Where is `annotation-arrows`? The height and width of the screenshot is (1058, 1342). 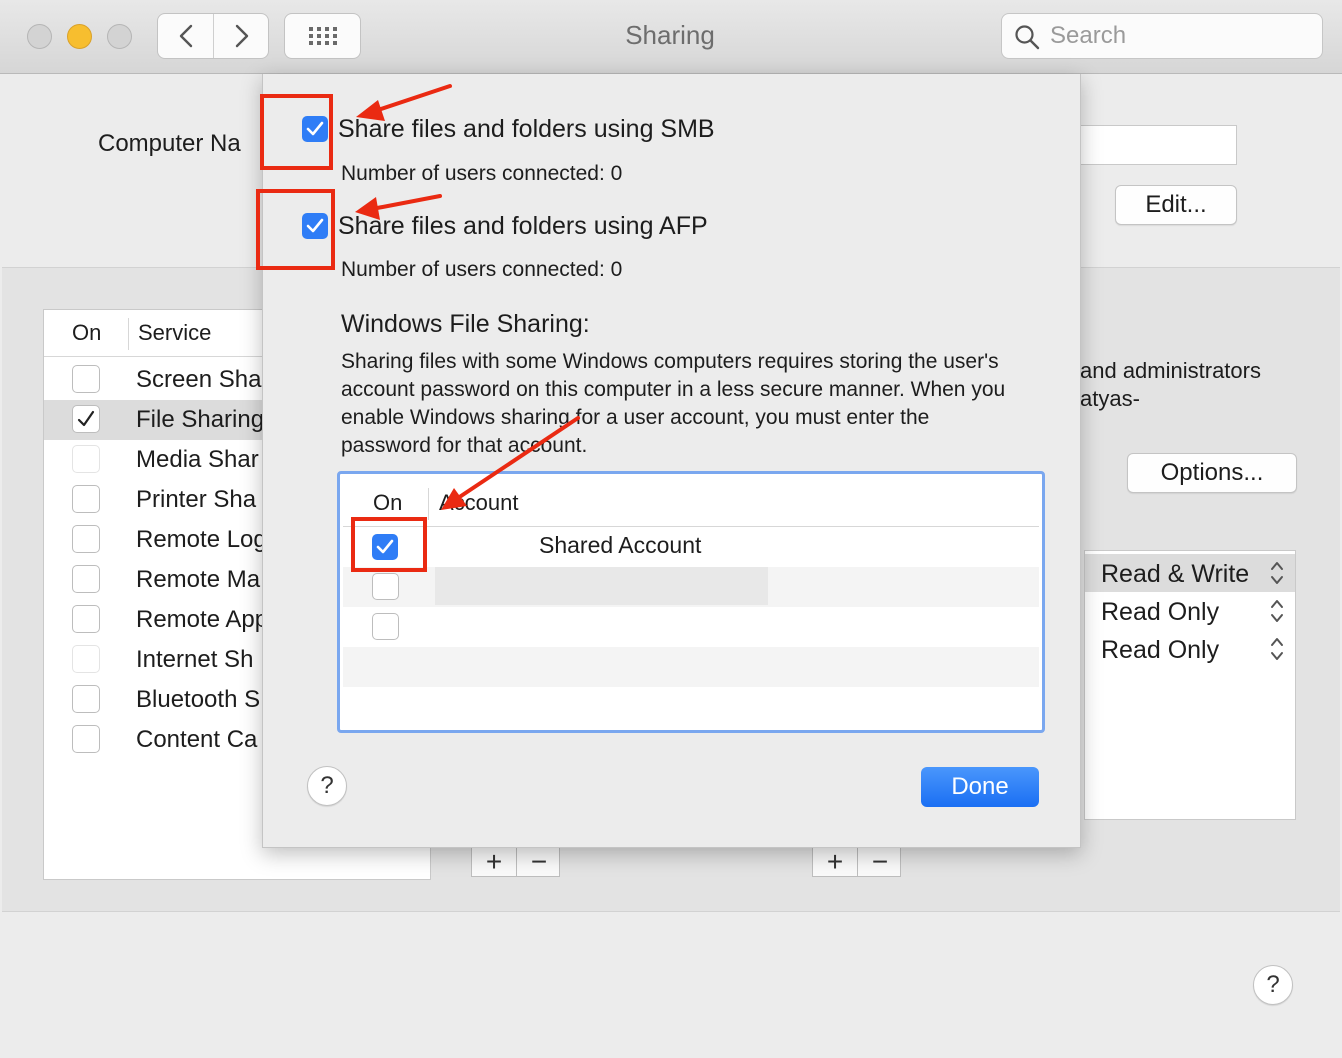 annotation-arrows is located at coordinates (467, 297).